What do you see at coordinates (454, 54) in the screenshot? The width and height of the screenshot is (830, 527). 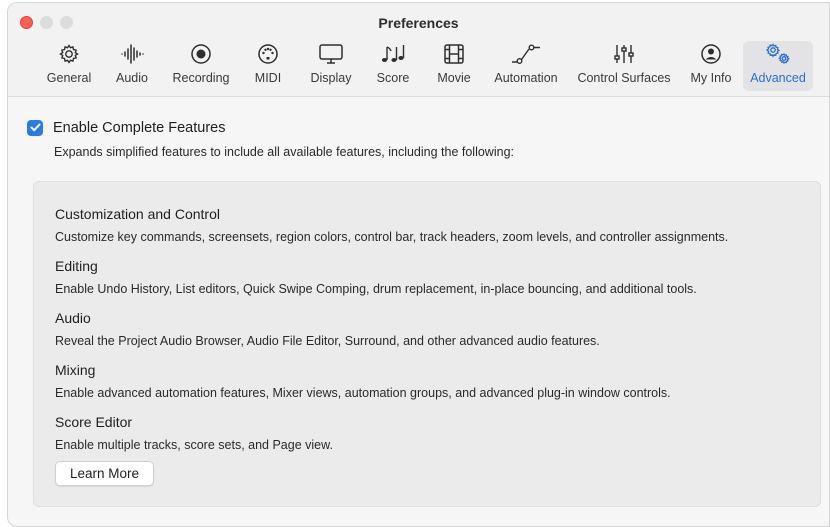 I see `film-icon` at bounding box center [454, 54].